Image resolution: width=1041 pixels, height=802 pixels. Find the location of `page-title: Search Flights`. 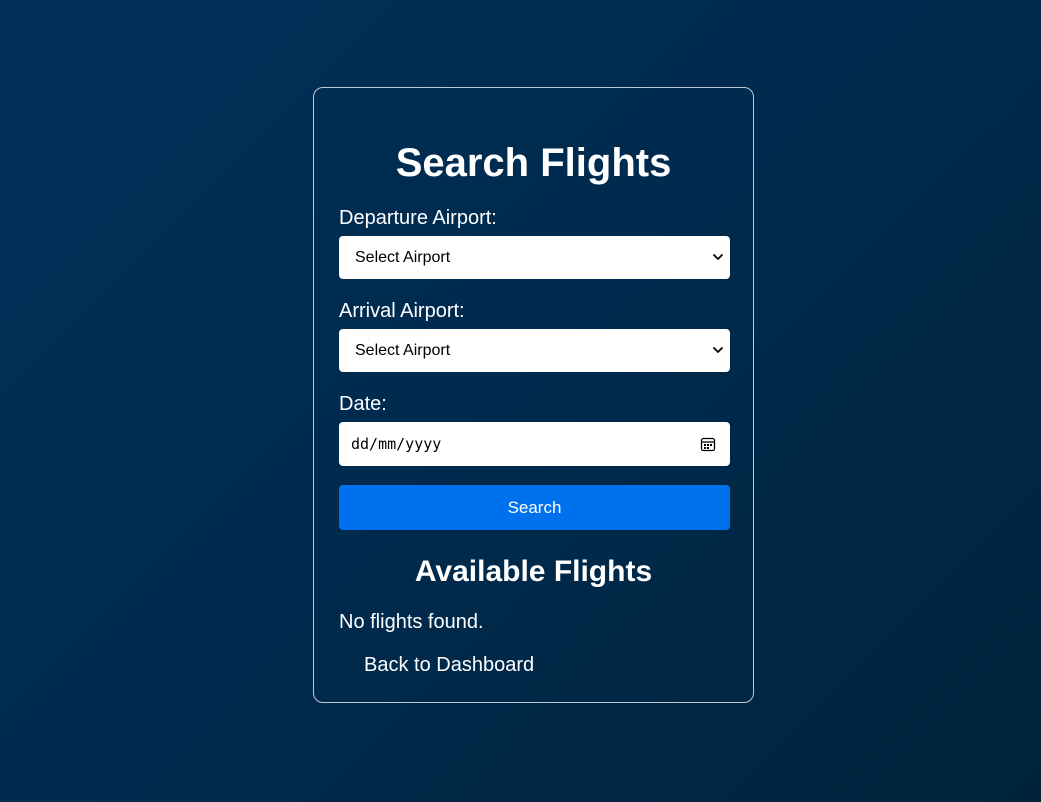

page-title: Search Flights is located at coordinates (533, 163).